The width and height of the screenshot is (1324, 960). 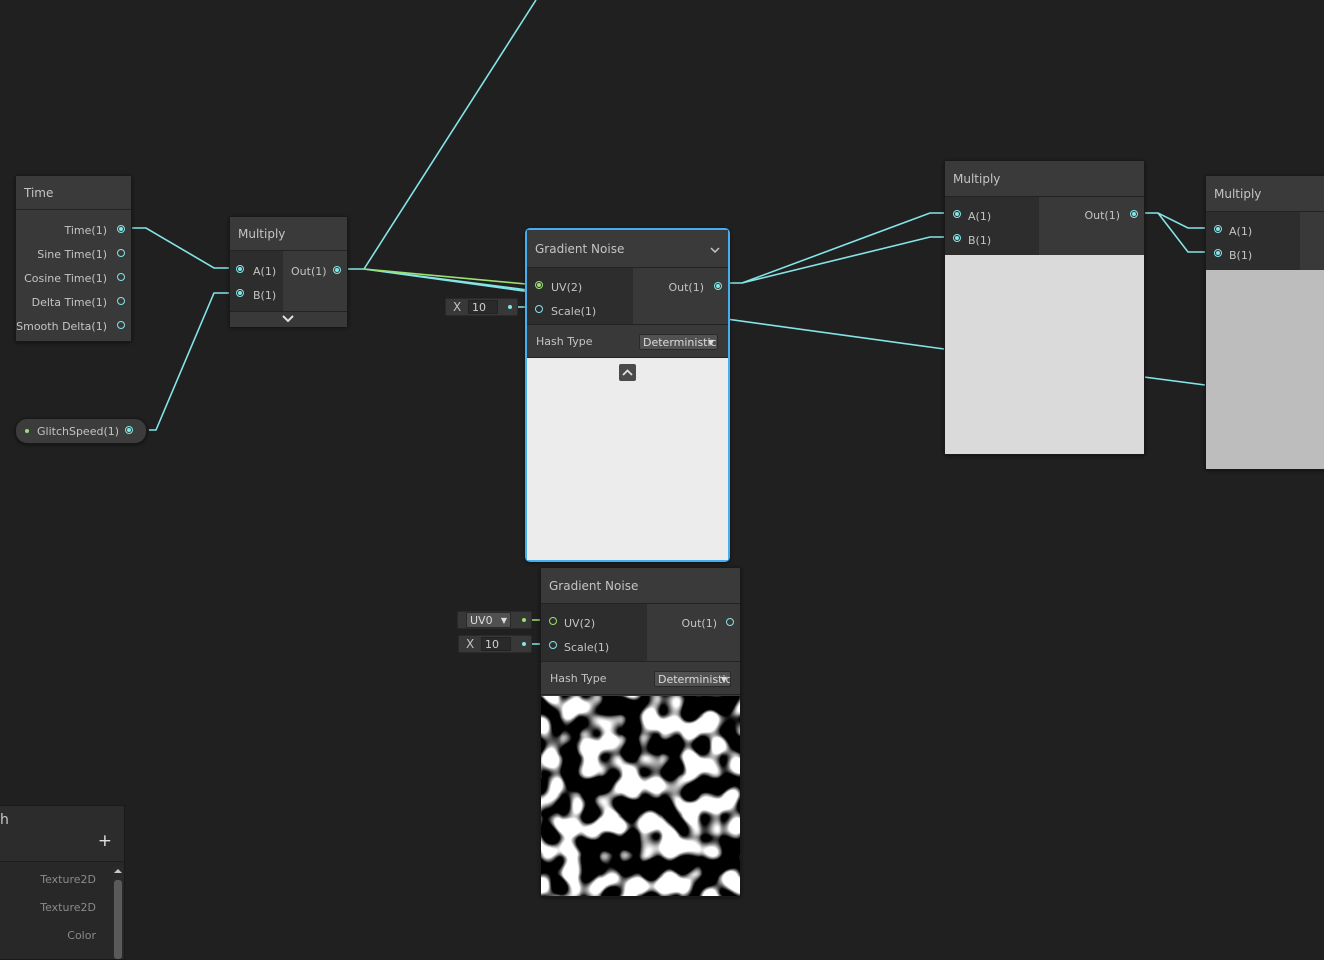 I want to click on blackboard-scrollbar, so click(x=118, y=912).